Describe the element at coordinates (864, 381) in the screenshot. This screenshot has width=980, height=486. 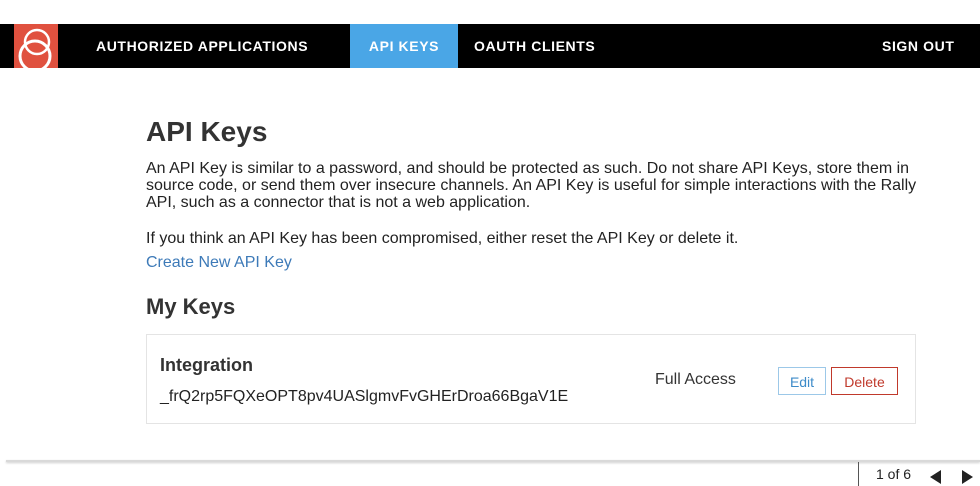
I see `delete-key-button: Delete` at that location.